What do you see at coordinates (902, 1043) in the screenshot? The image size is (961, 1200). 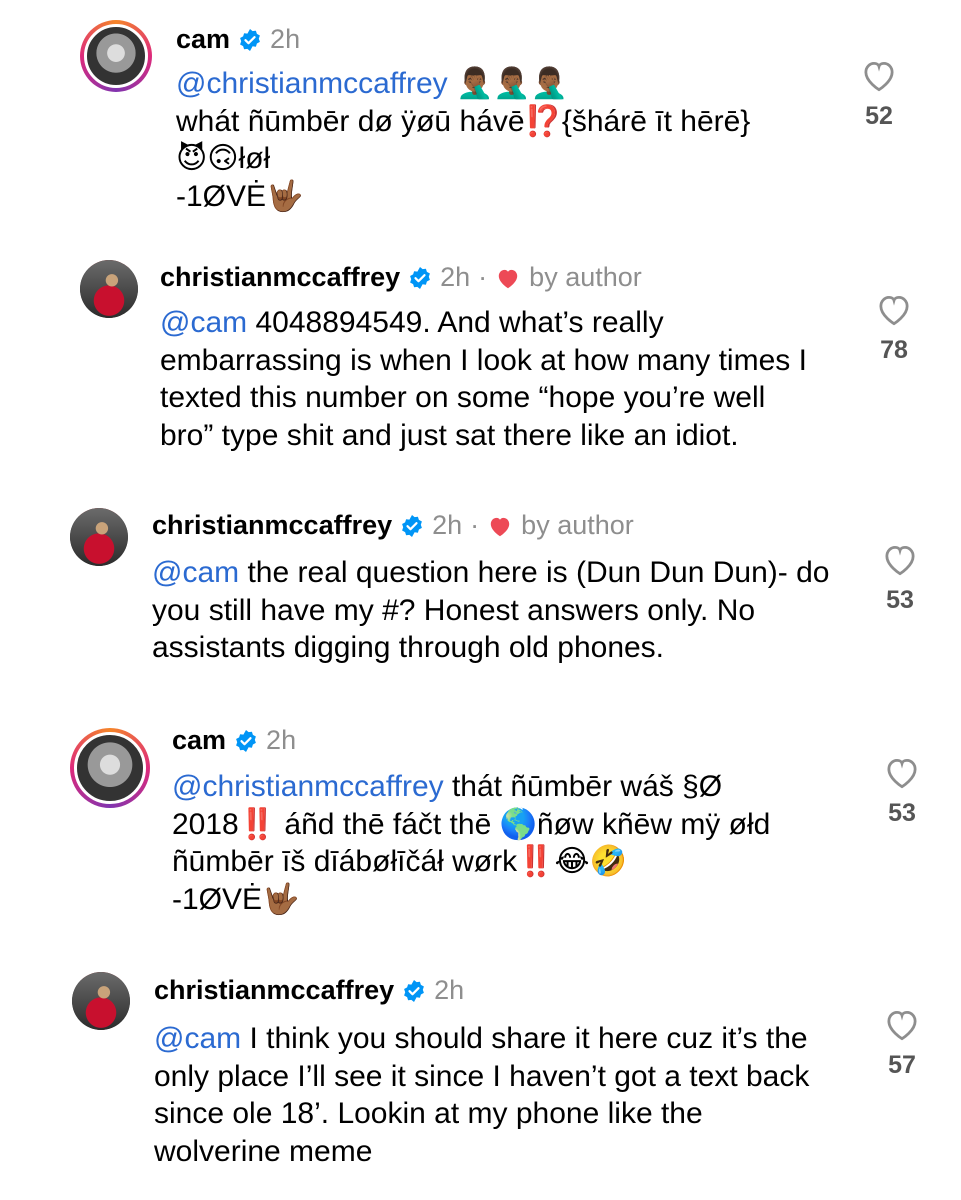 I see `like-control: 57` at bounding box center [902, 1043].